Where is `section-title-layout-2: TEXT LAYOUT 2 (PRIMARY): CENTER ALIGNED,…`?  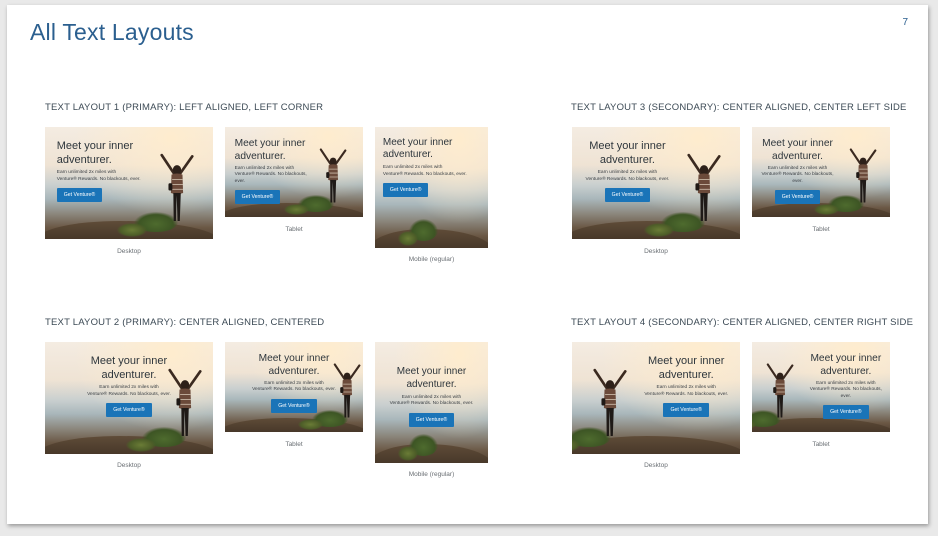 section-title-layout-2: TEXT LAYOUT 2 (PRIMARY): CENTER ALIGNED,… is located at coordinates (185, 322).